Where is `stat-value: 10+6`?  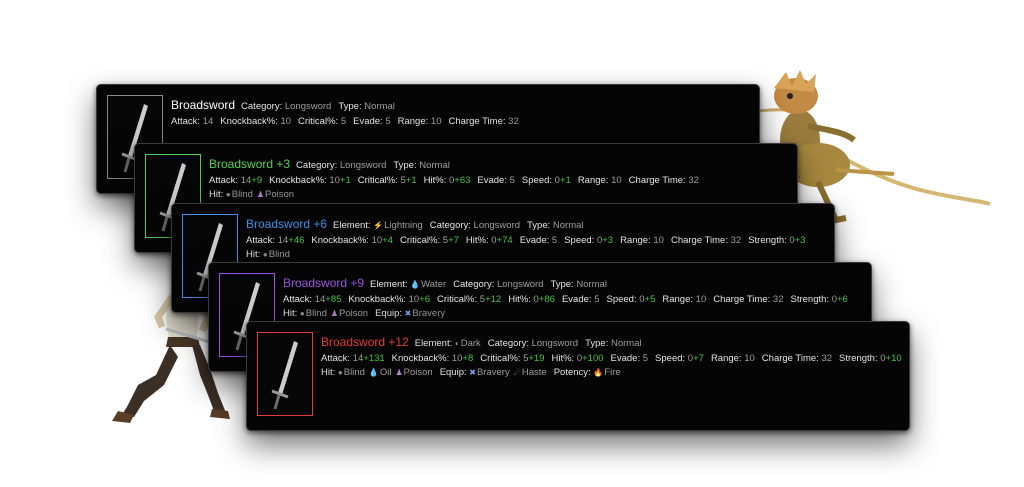
stat-value: 10+6 is located at coordinates (419, 299).